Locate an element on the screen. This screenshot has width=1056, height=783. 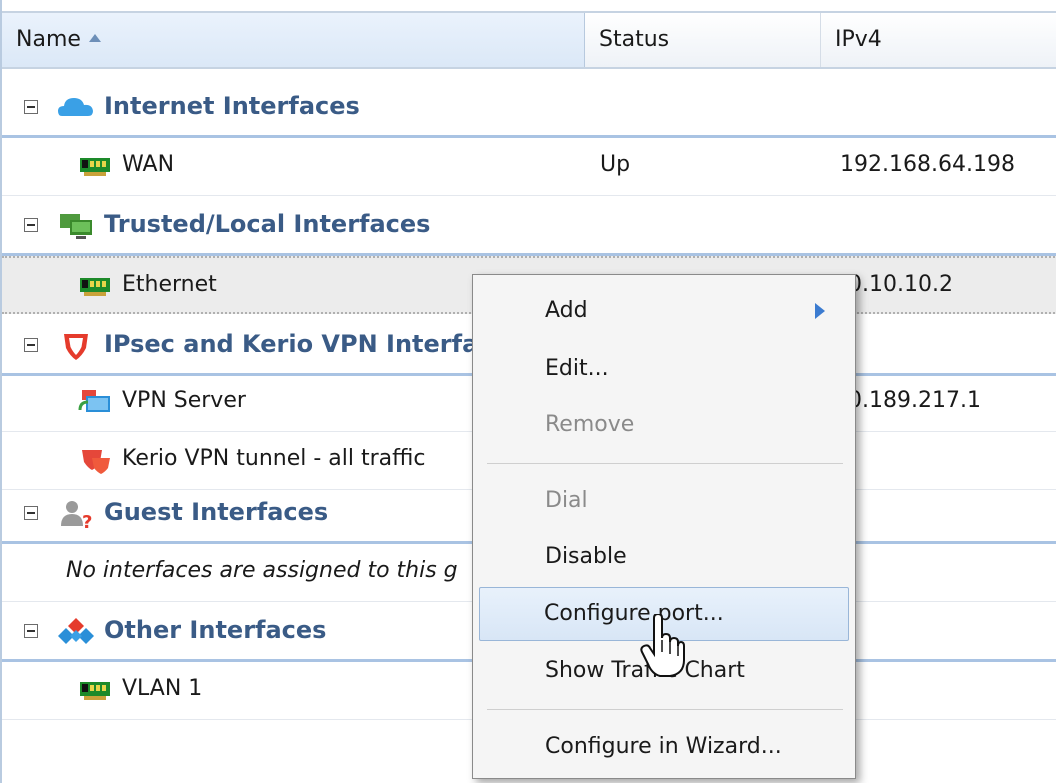
group-label: Internet Interfaces is located at coordinates (232, 106).